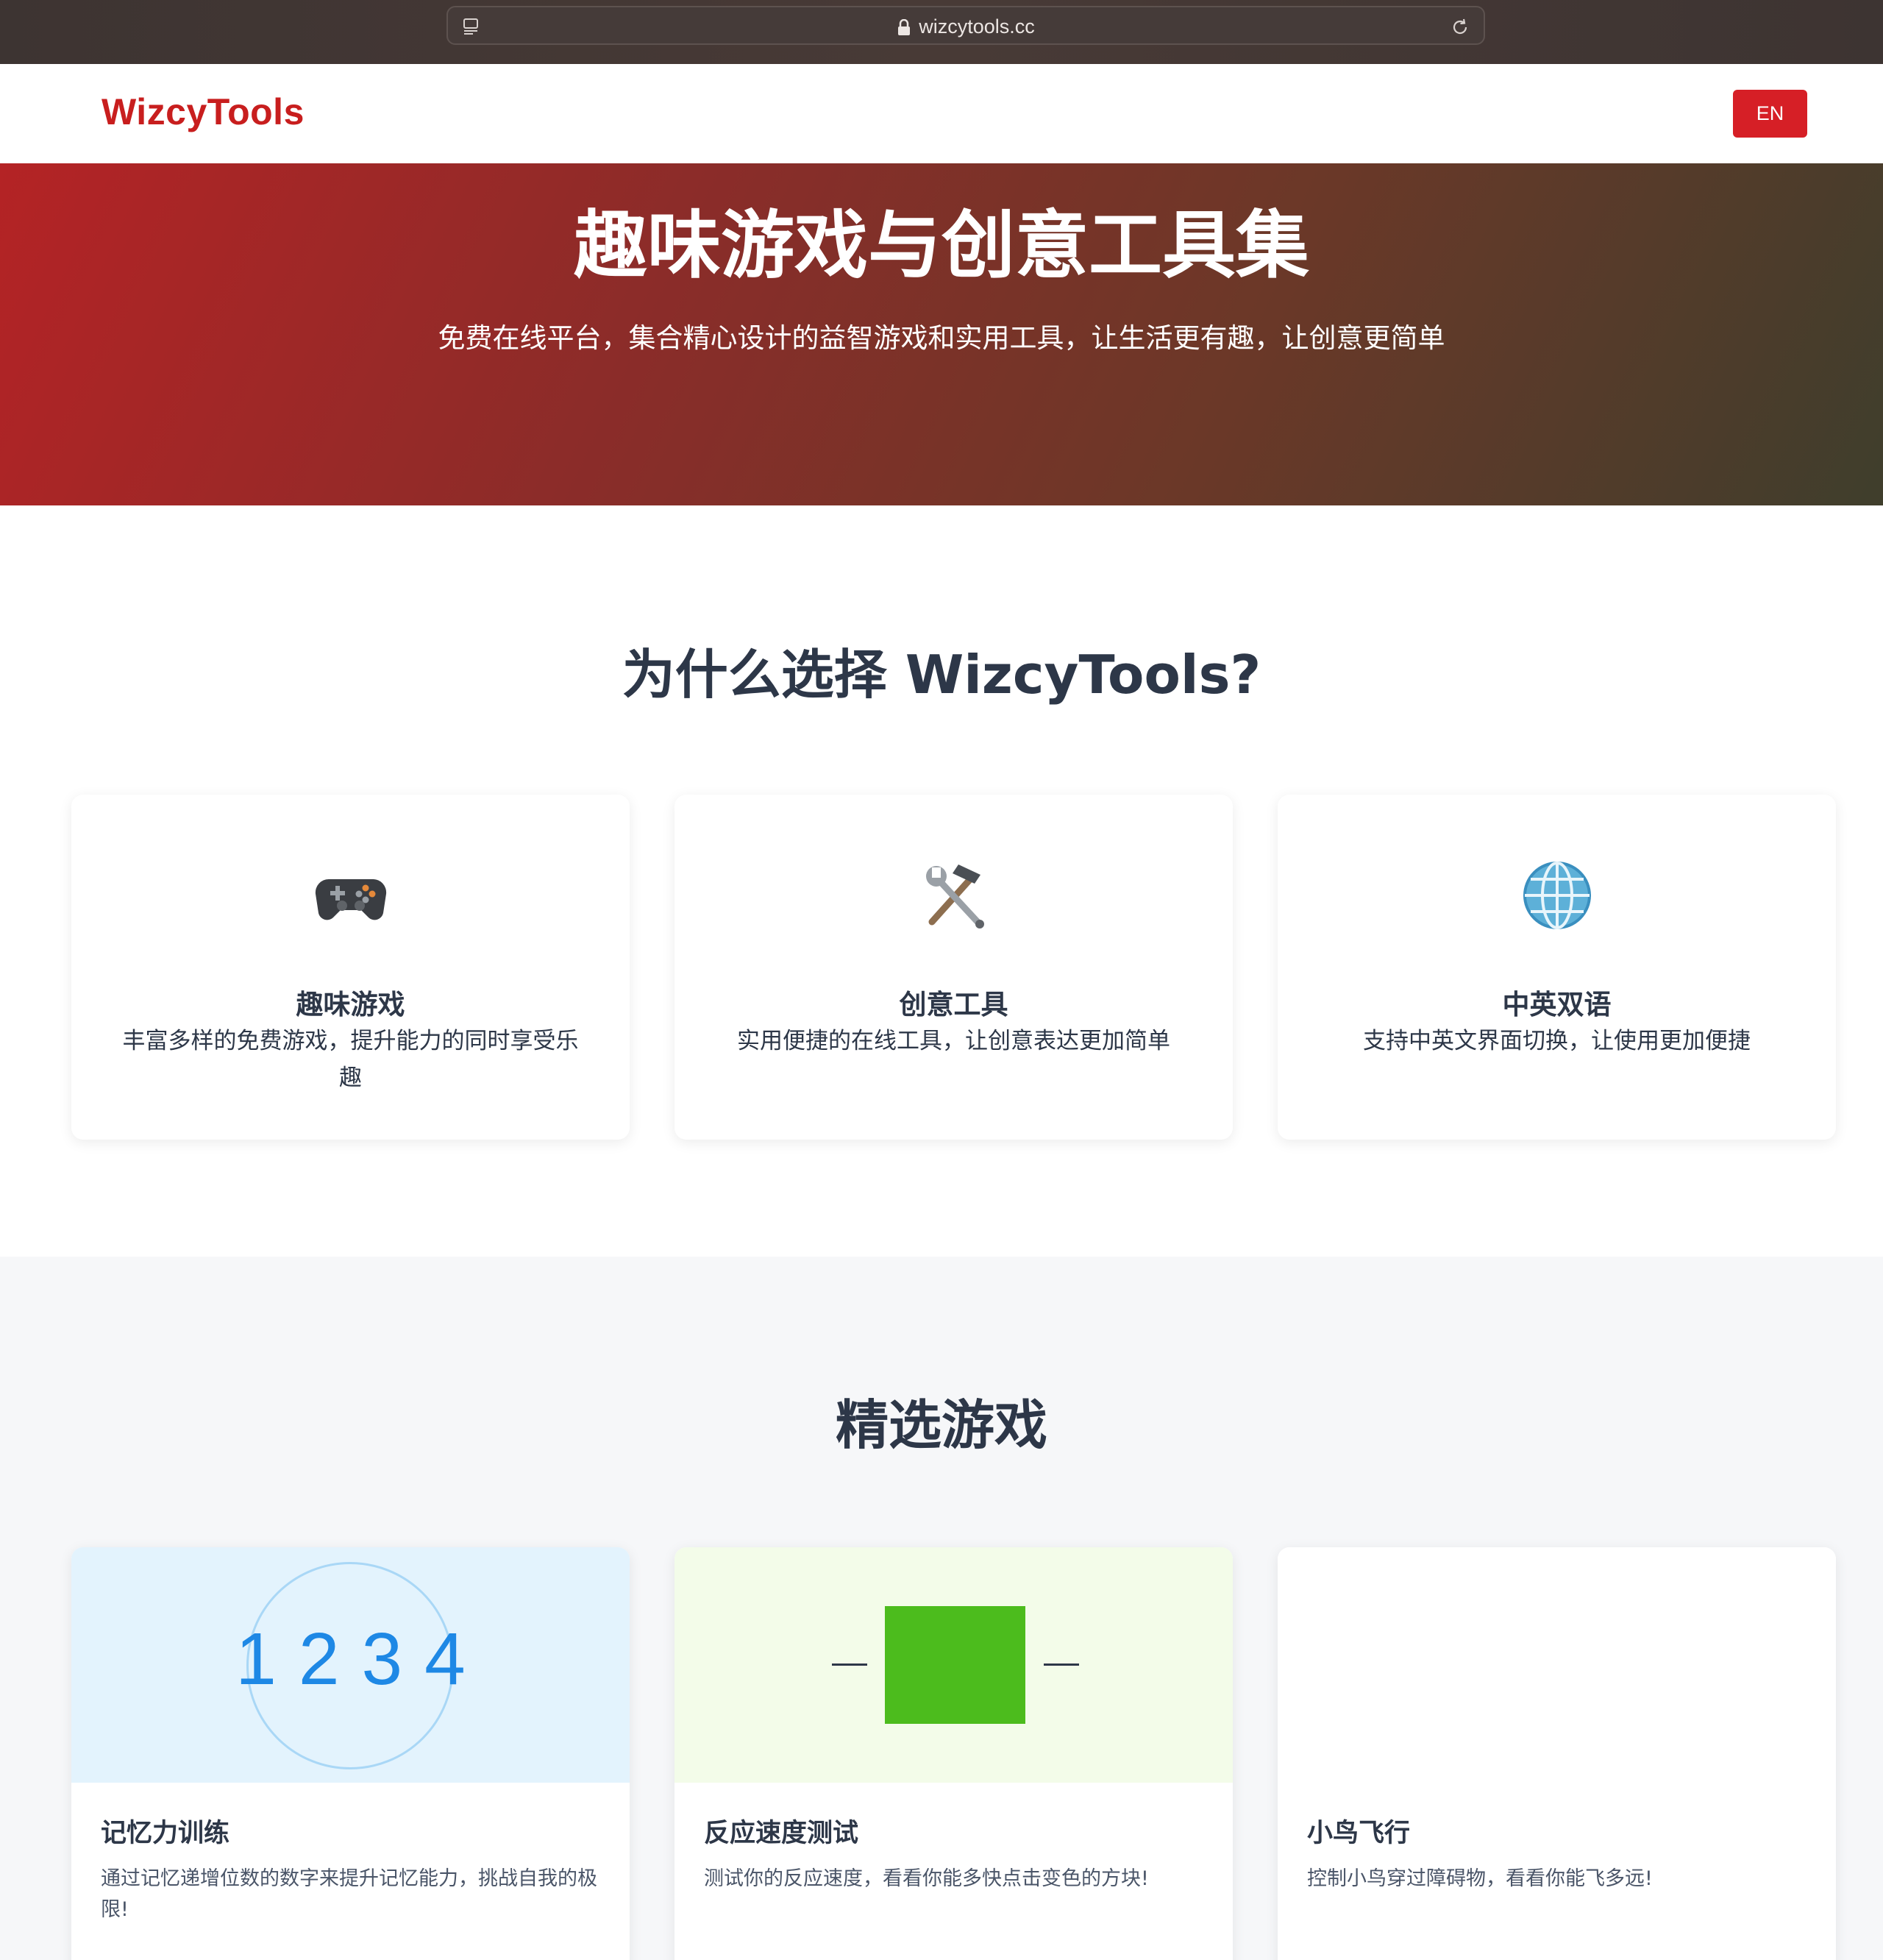 This screenshot has height=1960, width=1883. I want to click on language-toggle-button: EN, so click(1770, 114).